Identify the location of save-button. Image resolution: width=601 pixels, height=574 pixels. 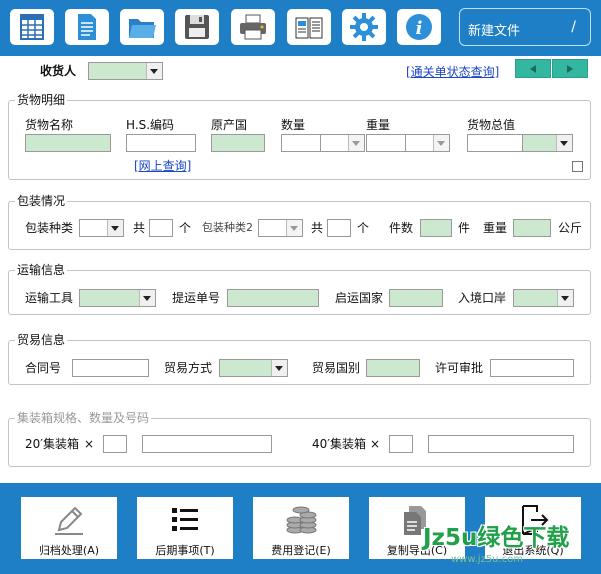
(197, 27).